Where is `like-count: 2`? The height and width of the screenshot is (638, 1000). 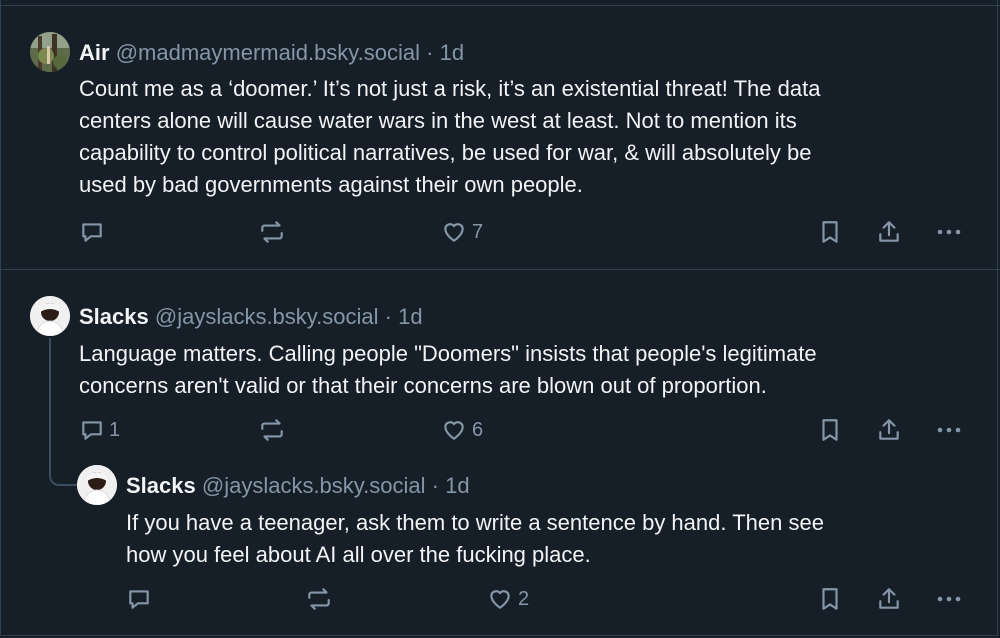 like-count: 2 is located at coordinates (524, 598).